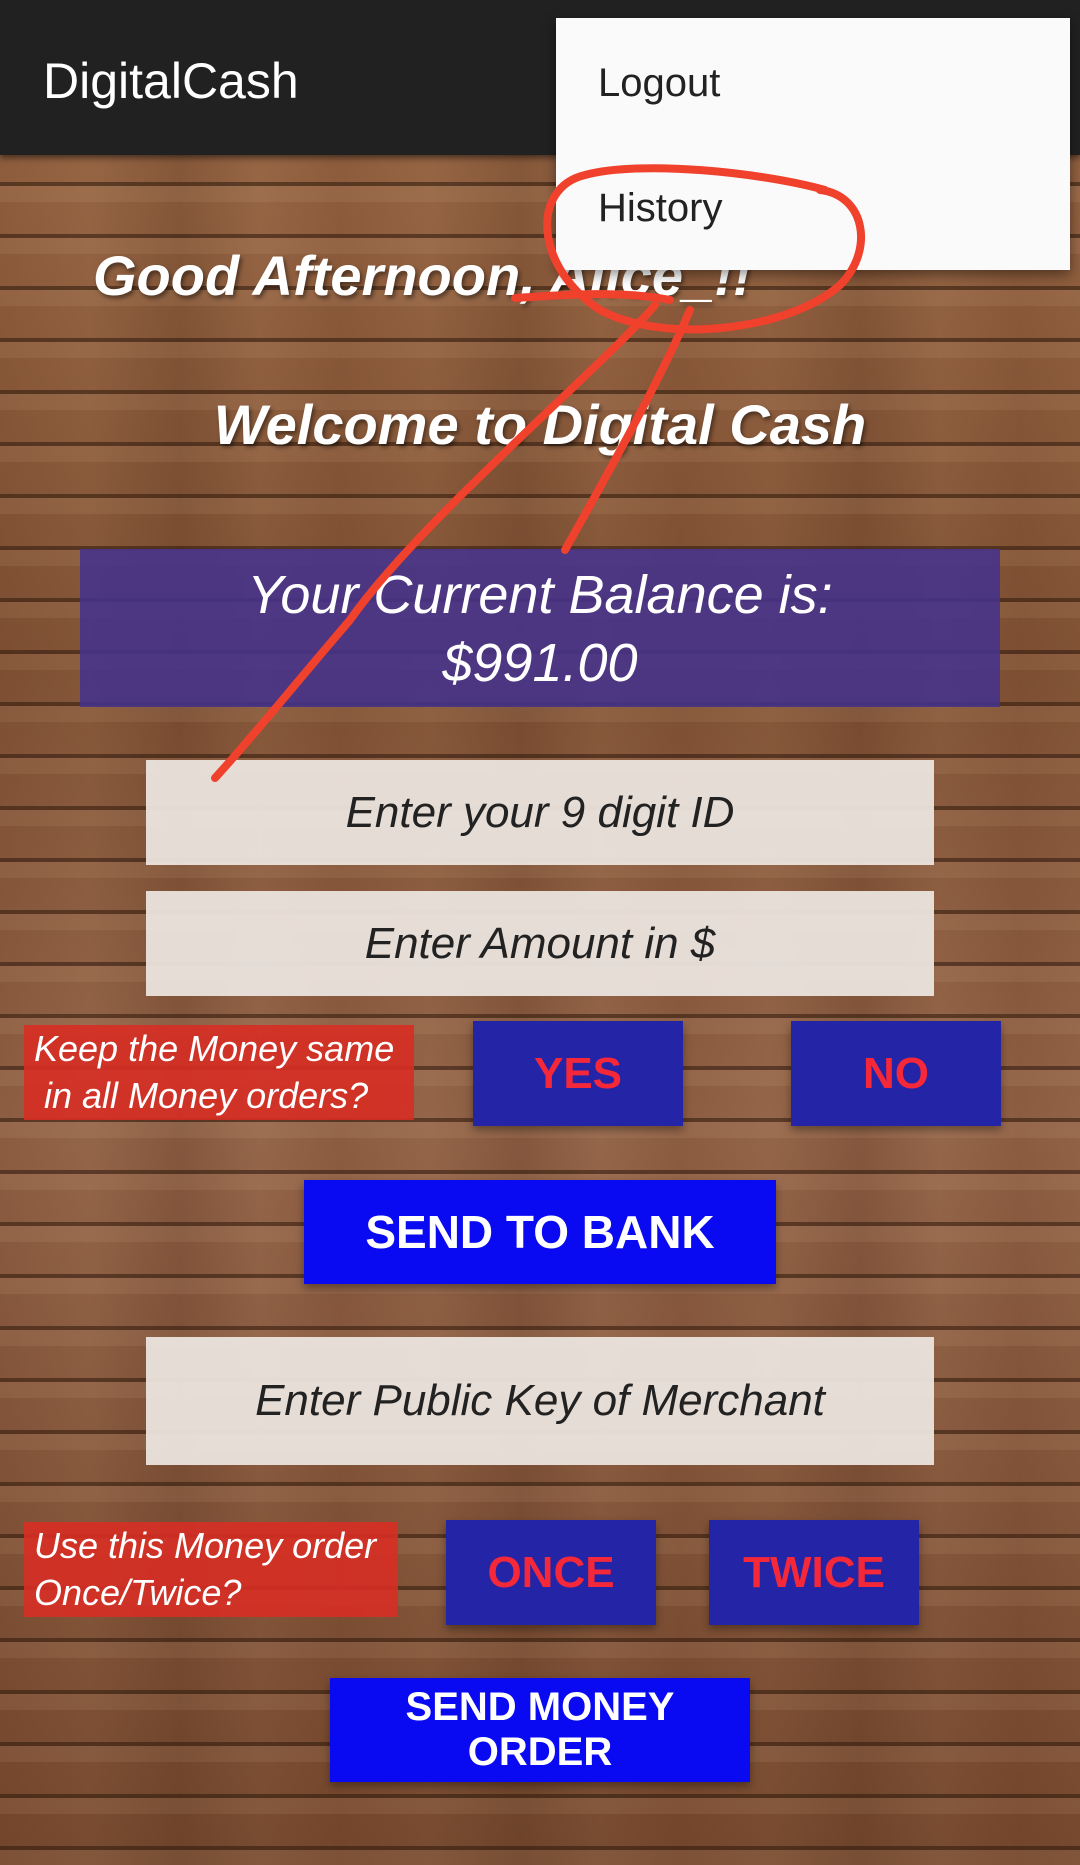 The width and height of the screenshot is (1080, 1865). What do you see at coordinates (540, 1232) in the screenshot?
I see `send-to-bank-button: SEND TO BANK` at bounding box center [540, 1232].